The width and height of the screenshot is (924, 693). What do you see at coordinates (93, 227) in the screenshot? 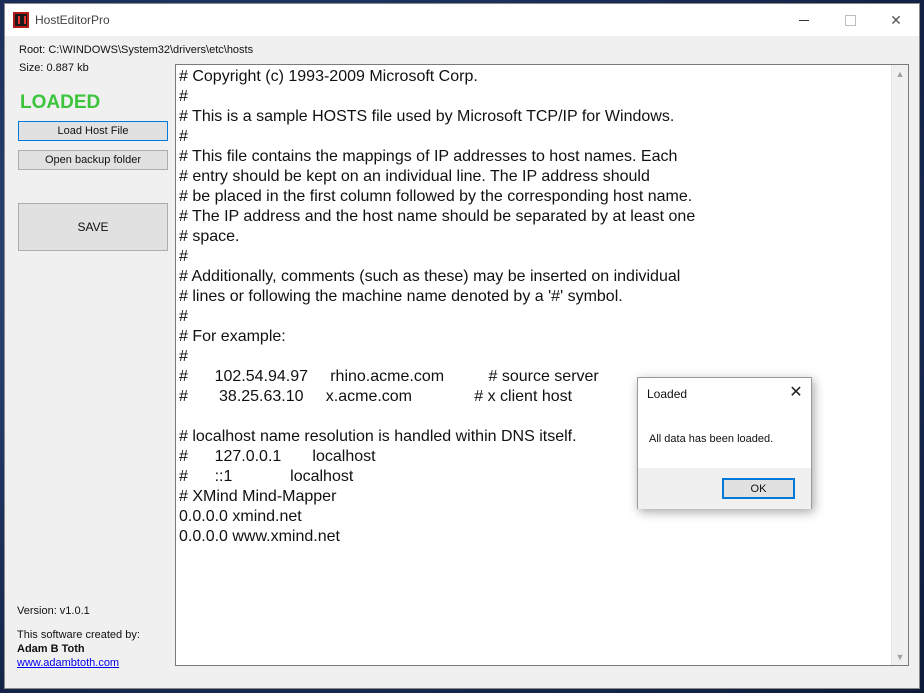
I see `save-button: SAVE` at bounding box center [93, 227].